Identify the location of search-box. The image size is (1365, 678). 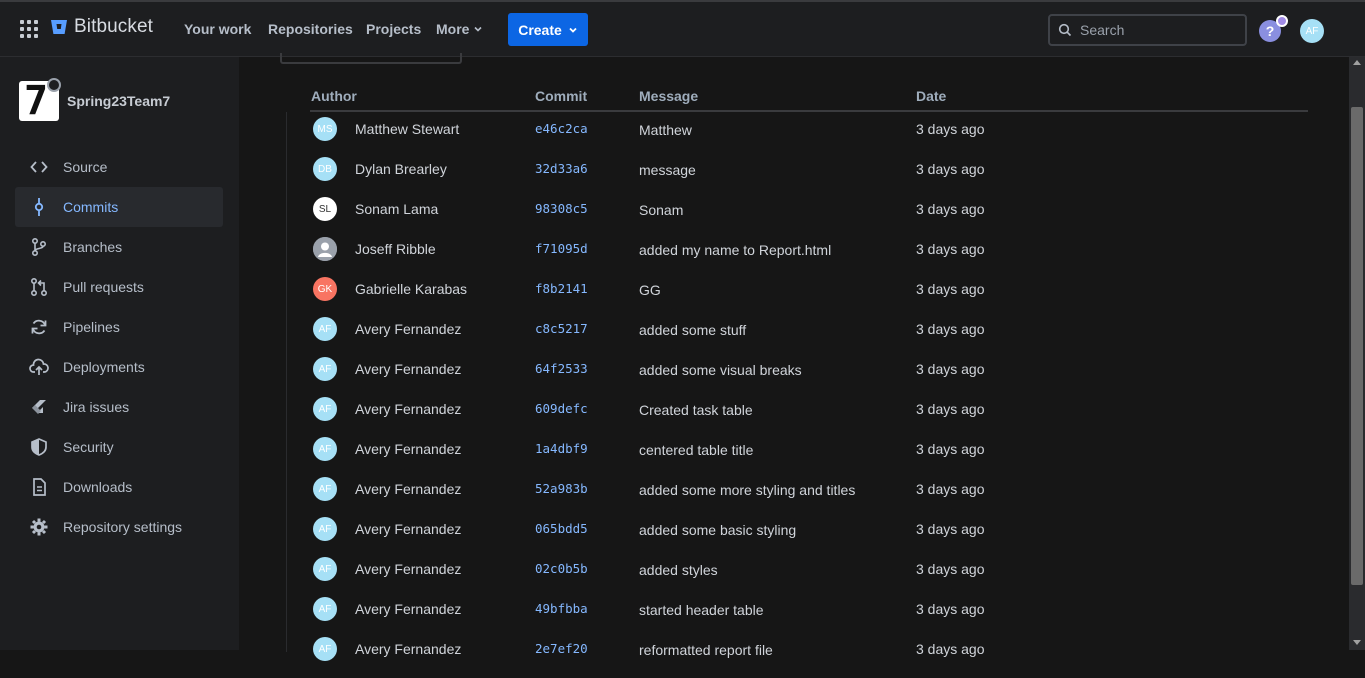
(1147, 30).